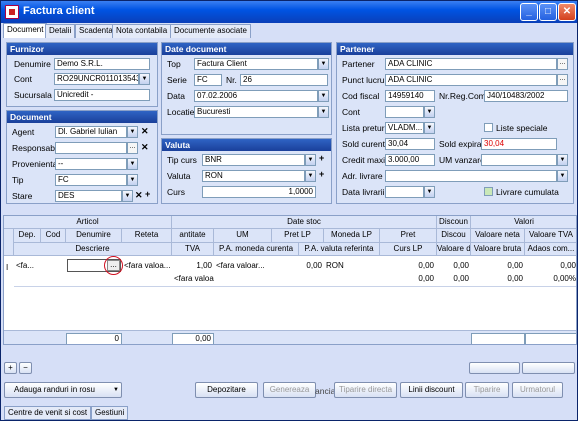  I want to click on cell-discount: 0,00, so click(454, 266).